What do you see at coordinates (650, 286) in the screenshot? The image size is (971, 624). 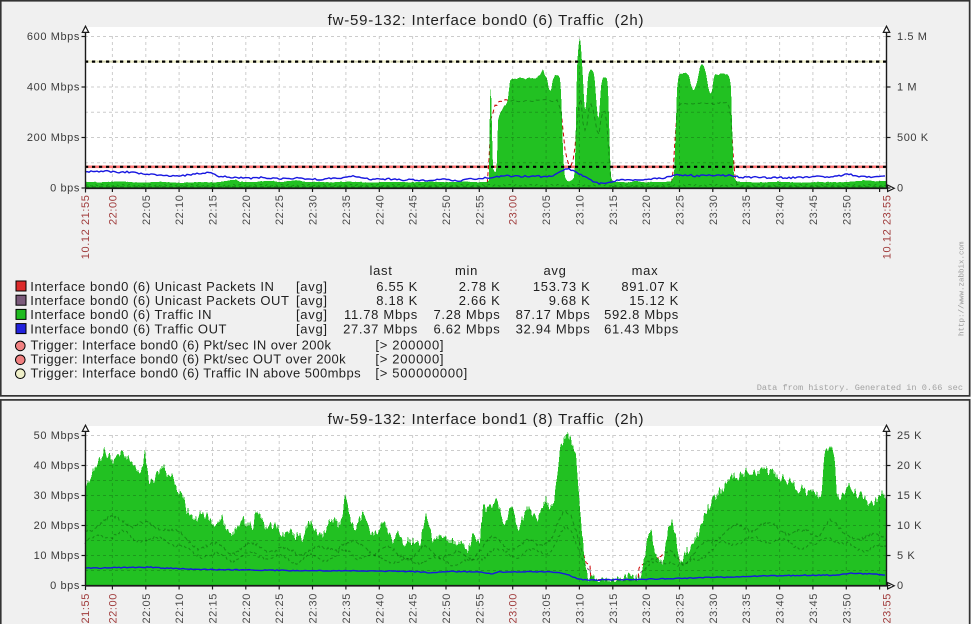 I see `svg-text: 891.07 K` at bounding box center [650, 286].